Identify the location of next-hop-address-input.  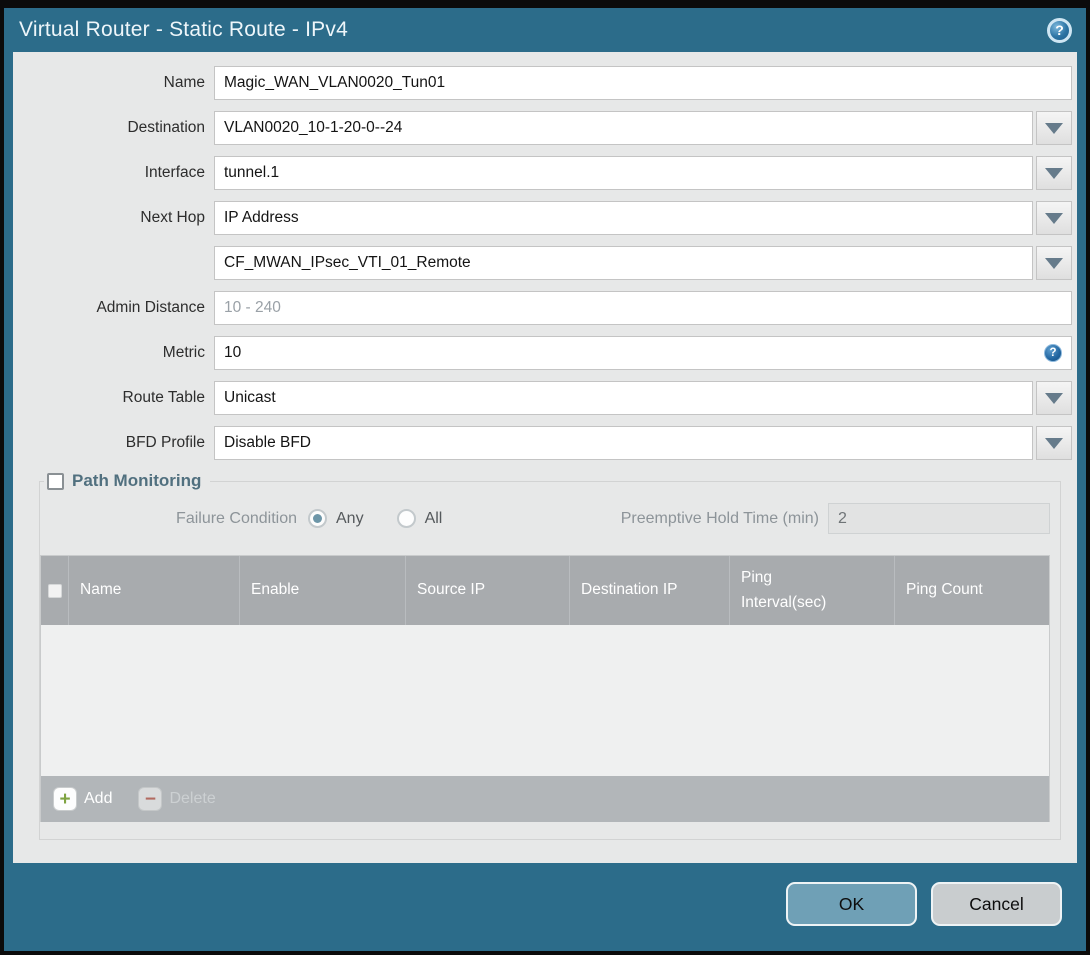
(623, 263).